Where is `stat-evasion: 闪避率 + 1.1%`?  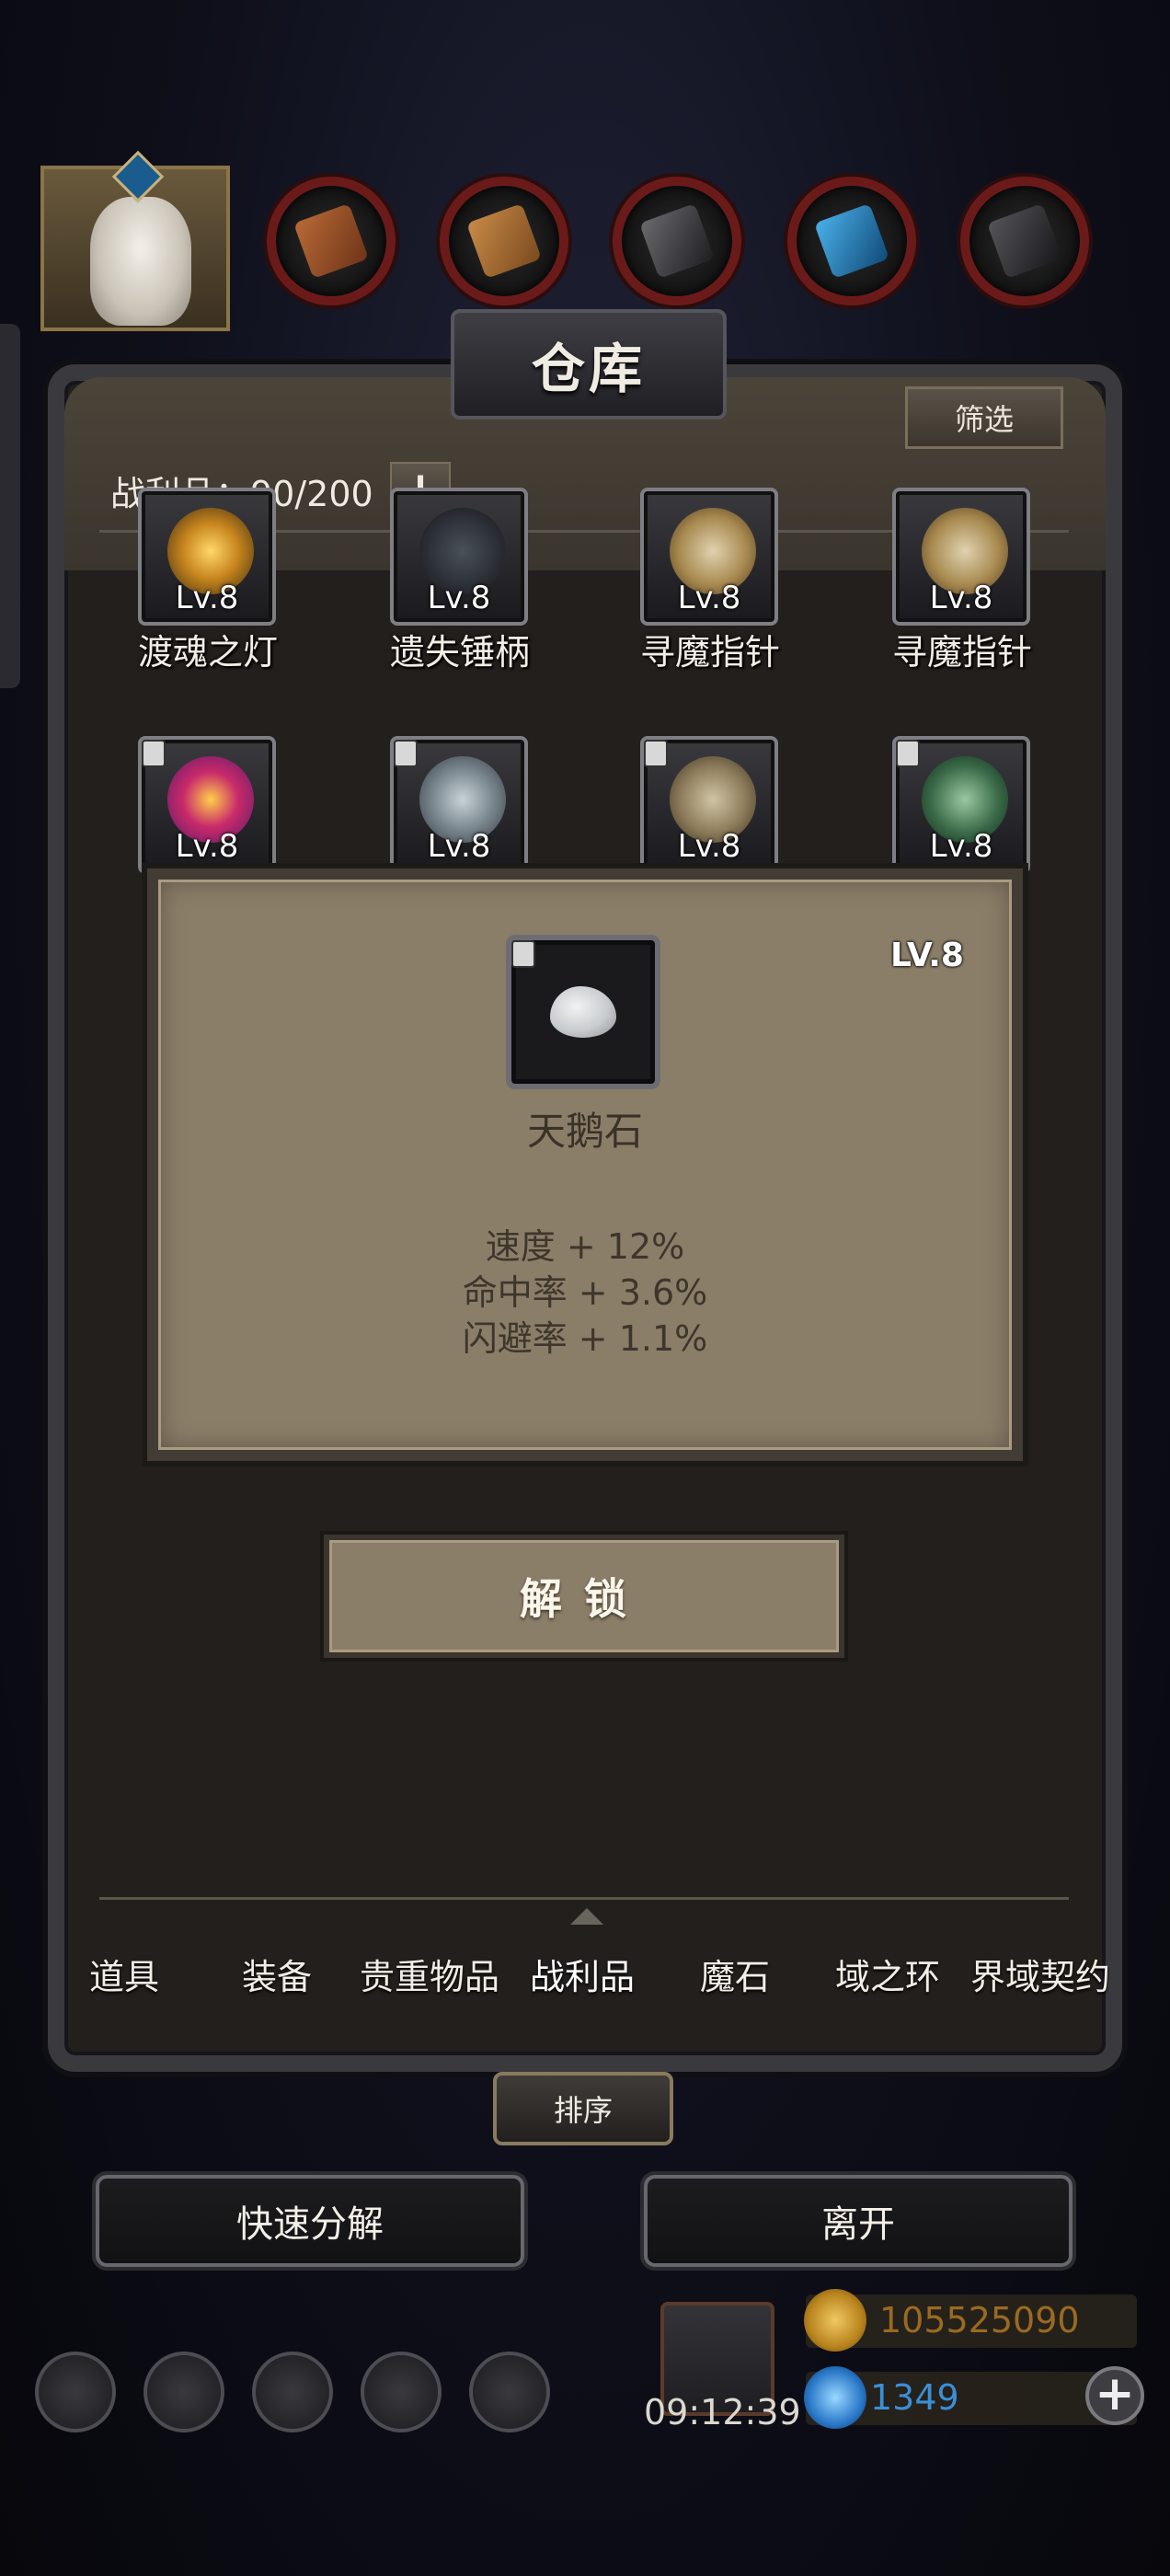 stat-evasion: 闪避率 + 1.1% is located at coordinates (585, 1338).